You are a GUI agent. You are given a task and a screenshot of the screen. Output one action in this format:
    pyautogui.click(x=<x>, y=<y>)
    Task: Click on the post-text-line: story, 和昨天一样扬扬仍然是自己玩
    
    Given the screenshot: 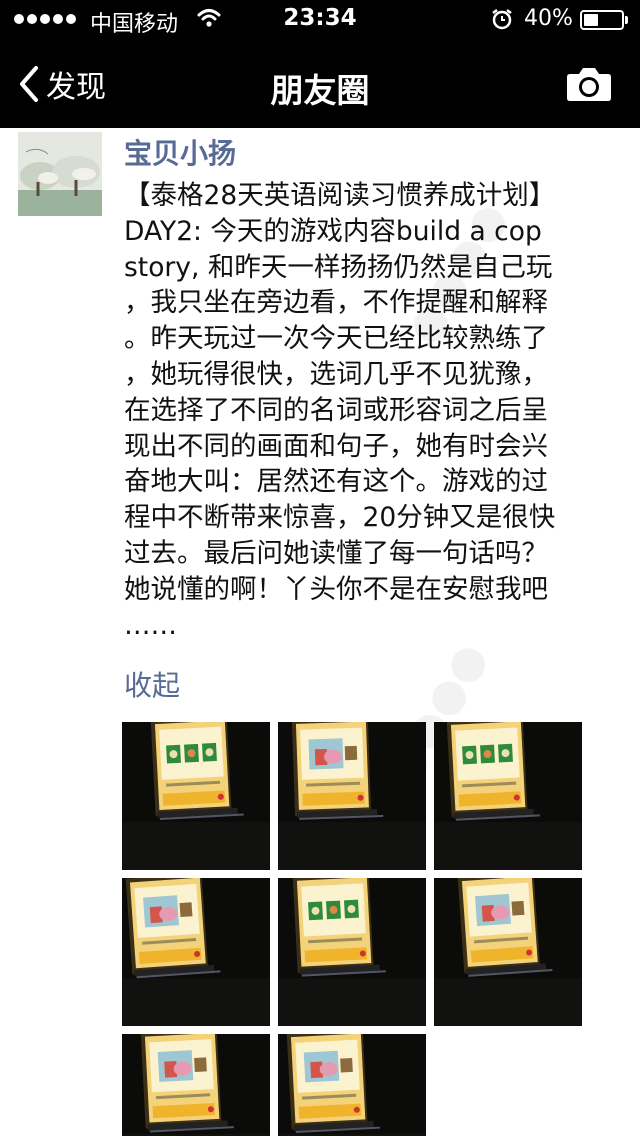 What is the action you would take?
    pyautogui.click(x=338, y=267)
    